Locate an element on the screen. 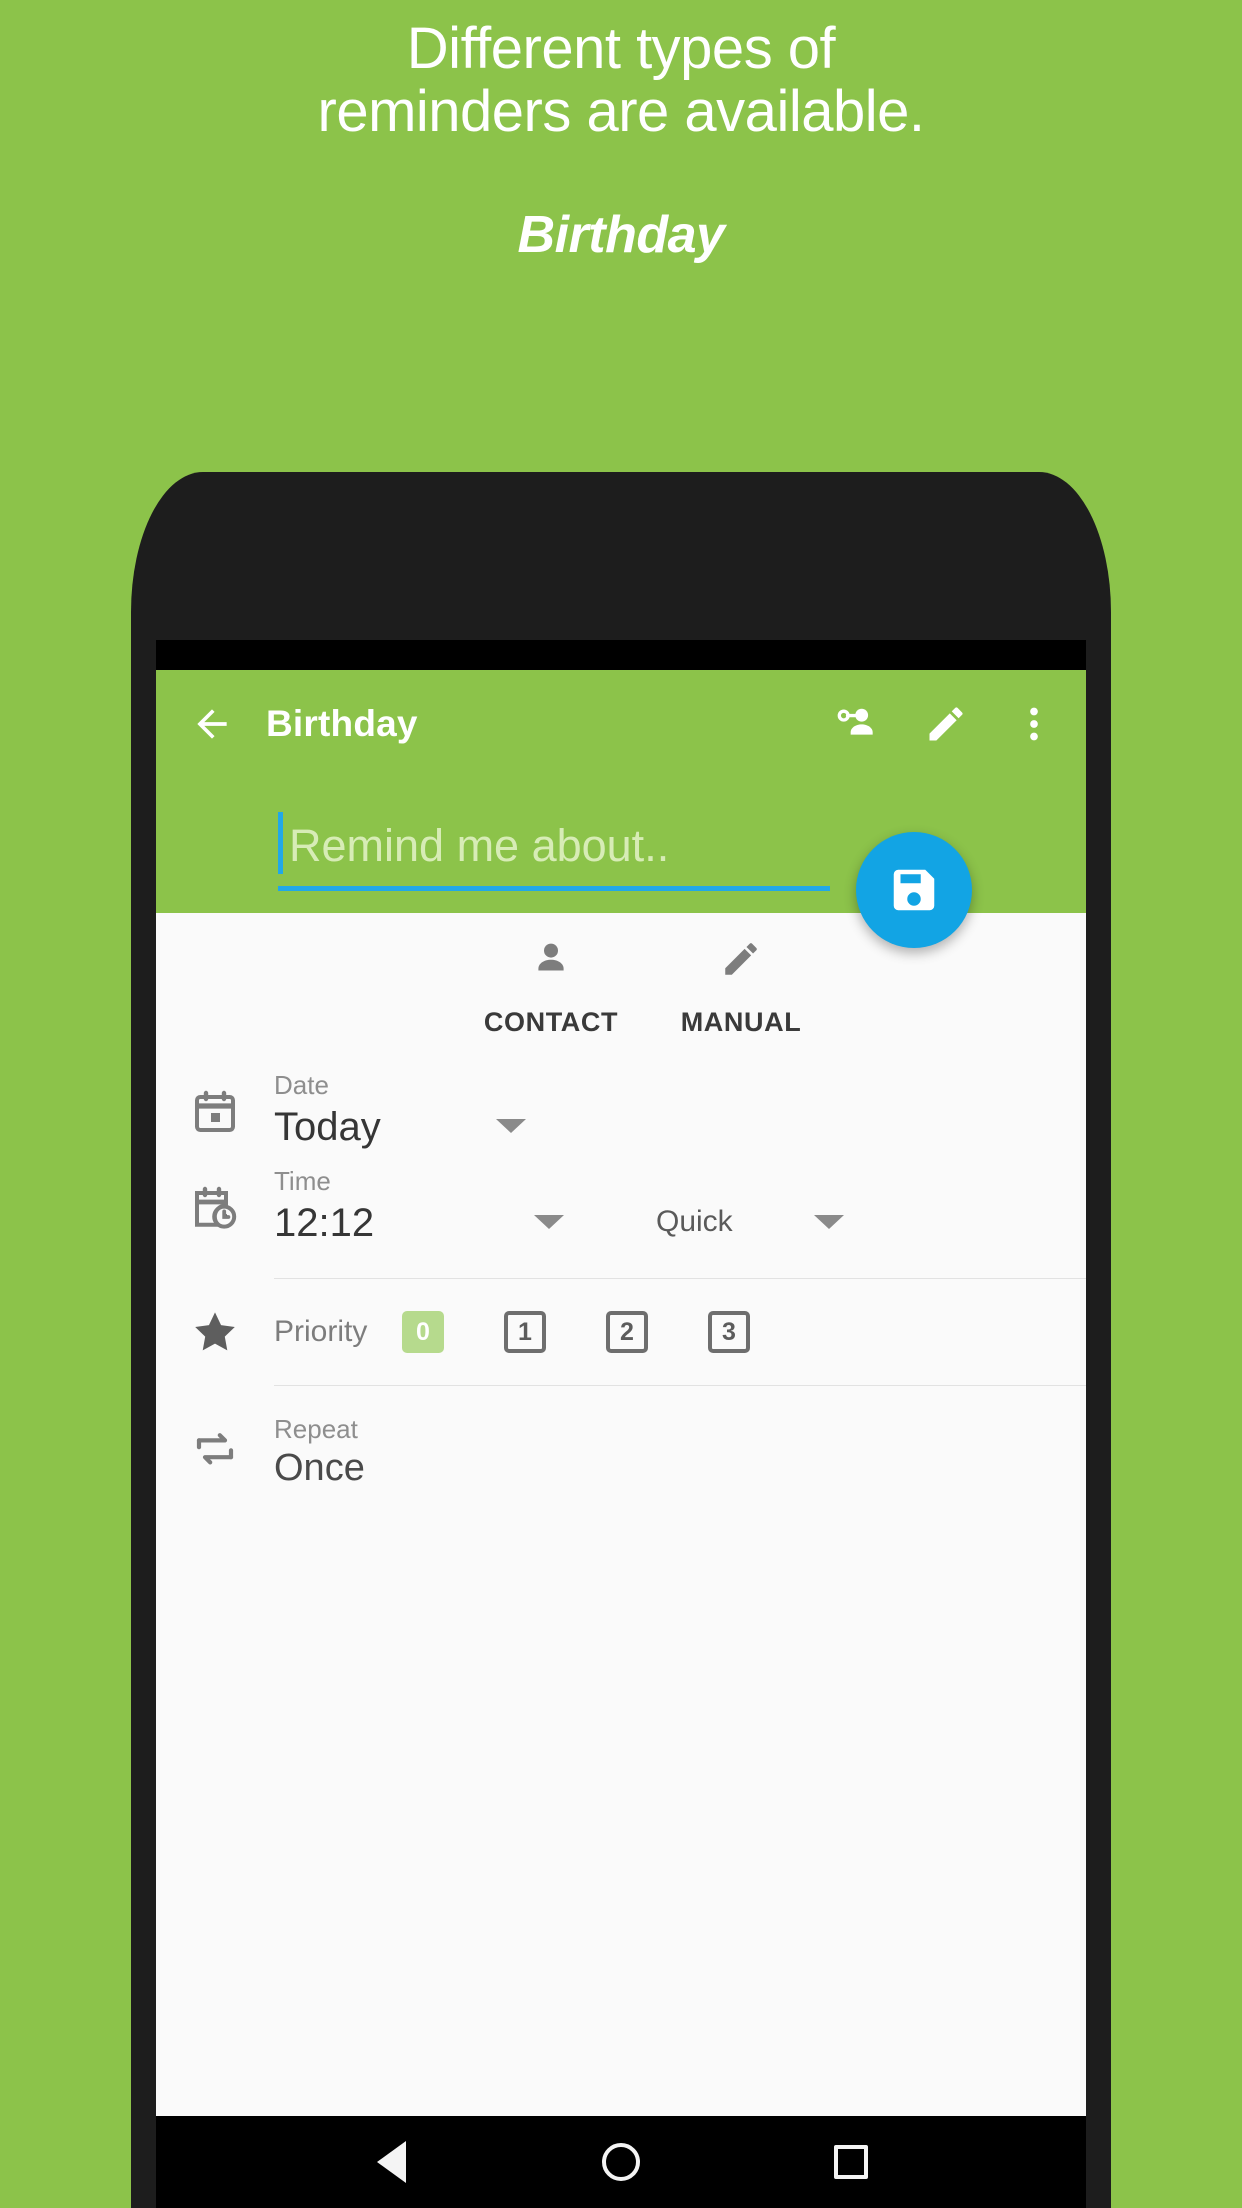 This screenshot has height=2208, width=1242. divider-below-priority is located at coordinates (680, 1385).